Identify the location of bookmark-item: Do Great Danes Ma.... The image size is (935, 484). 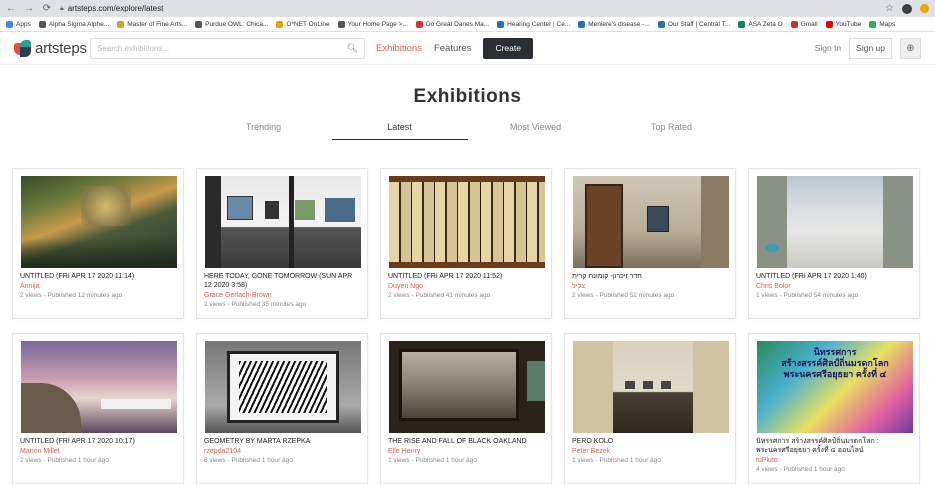
(452, 24).